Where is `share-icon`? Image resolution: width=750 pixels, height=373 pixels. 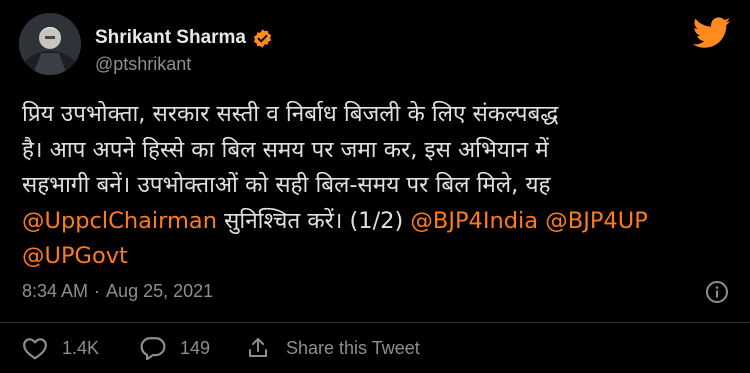
share-icon is located at coordinates (258, 348).